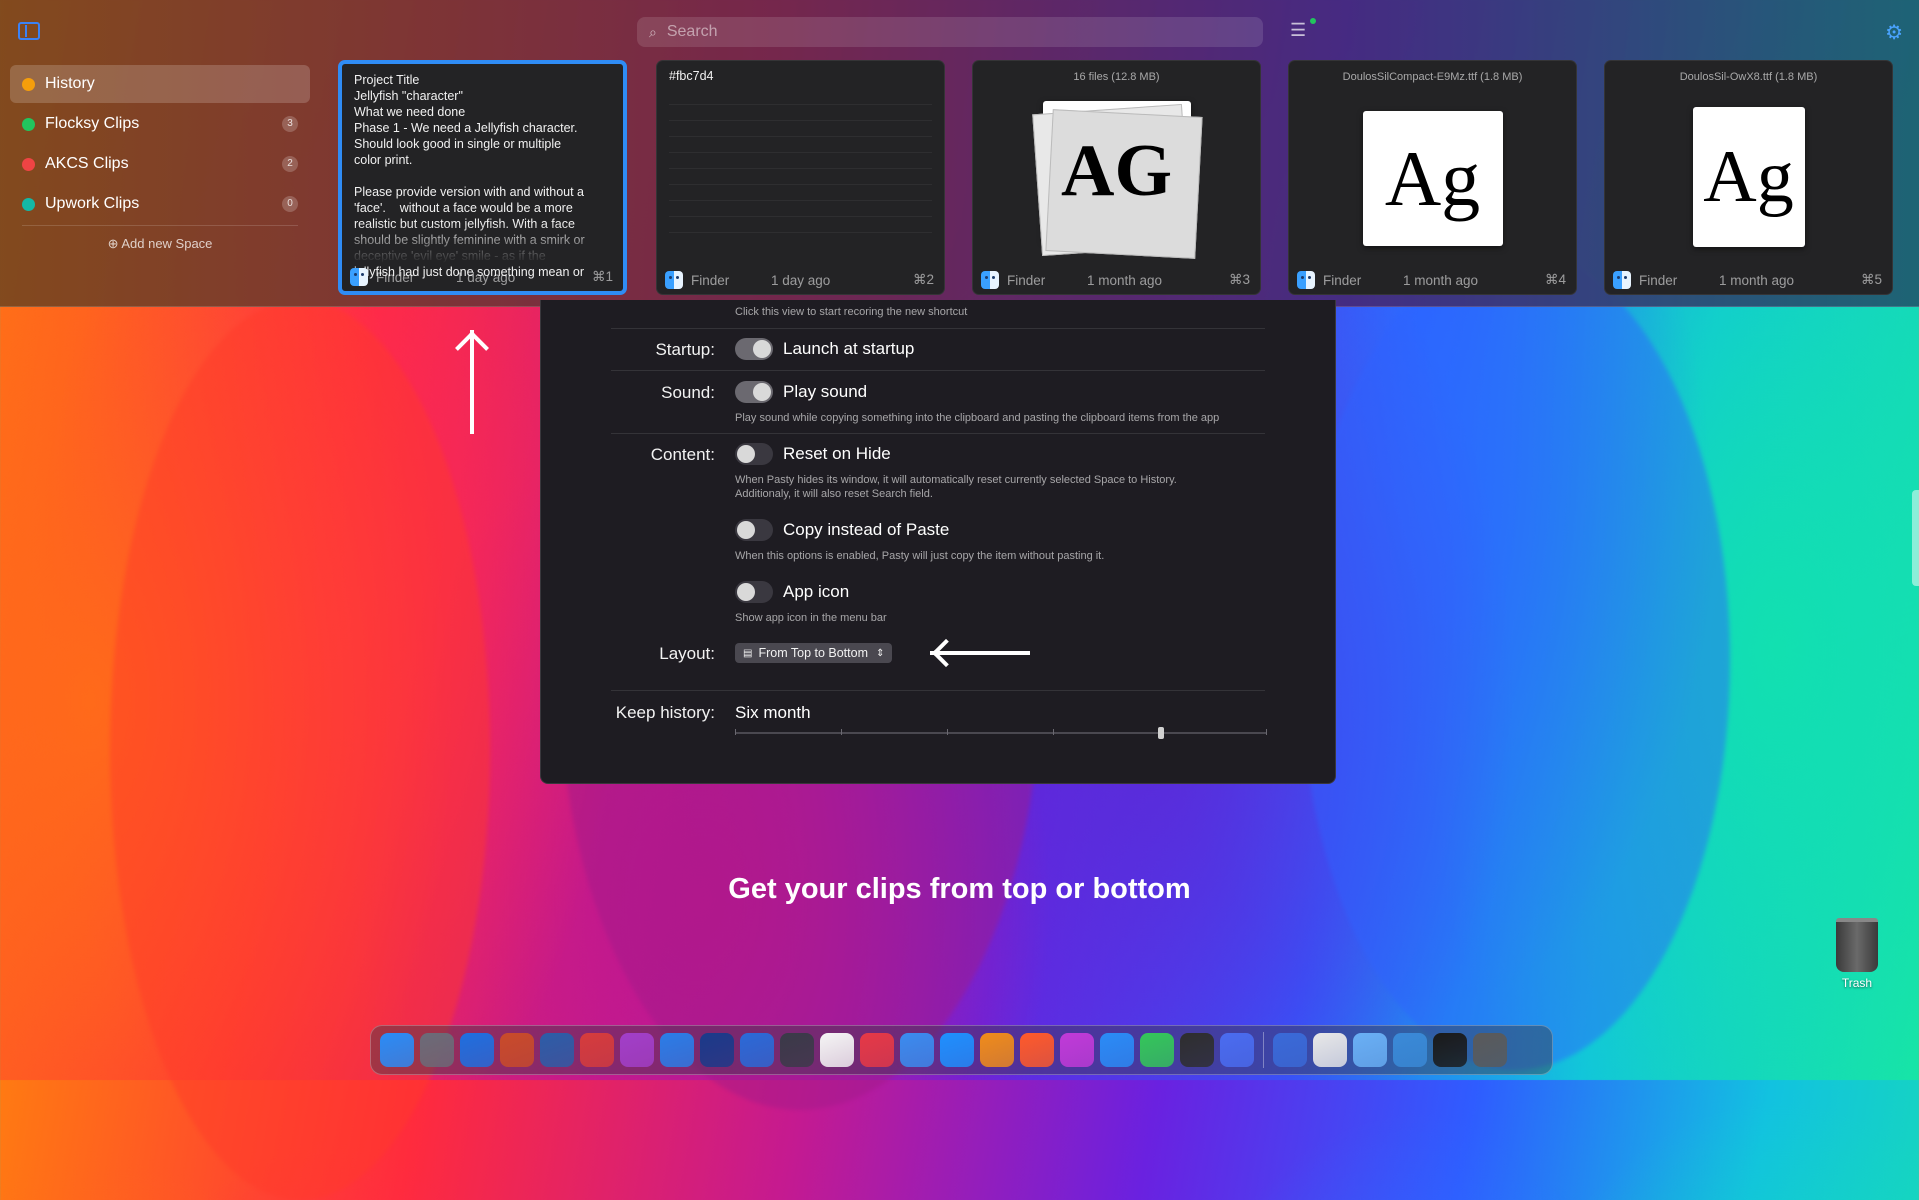 This screenshot has height=1200, width=1919. What do you see at coordinates (800, 164) in the screenshot?
I see `clip-preview-lines` at bounding box center [800, 164].